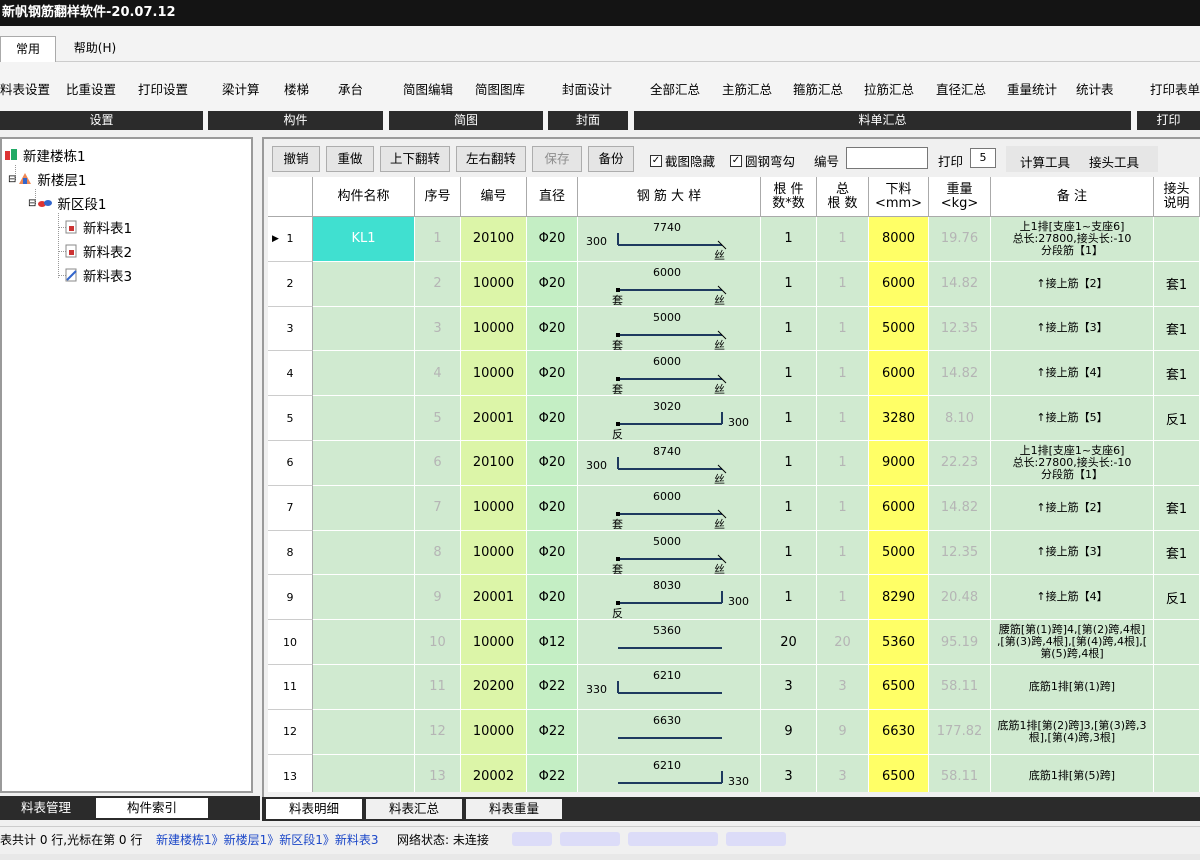 The height and width of the screenshot is (860, 1200). I want to click on row-number: 1 ▶, so click(290, 239).